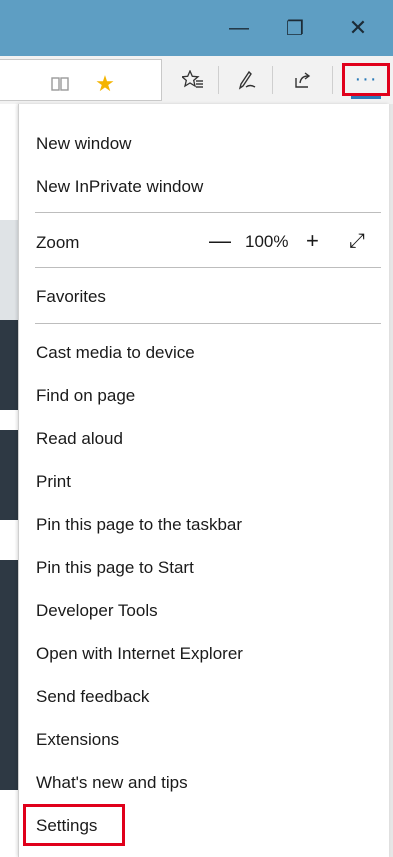 This screenshot has height=857, width=393. I want to click on more-actions-button: ···, so click(366, 81).